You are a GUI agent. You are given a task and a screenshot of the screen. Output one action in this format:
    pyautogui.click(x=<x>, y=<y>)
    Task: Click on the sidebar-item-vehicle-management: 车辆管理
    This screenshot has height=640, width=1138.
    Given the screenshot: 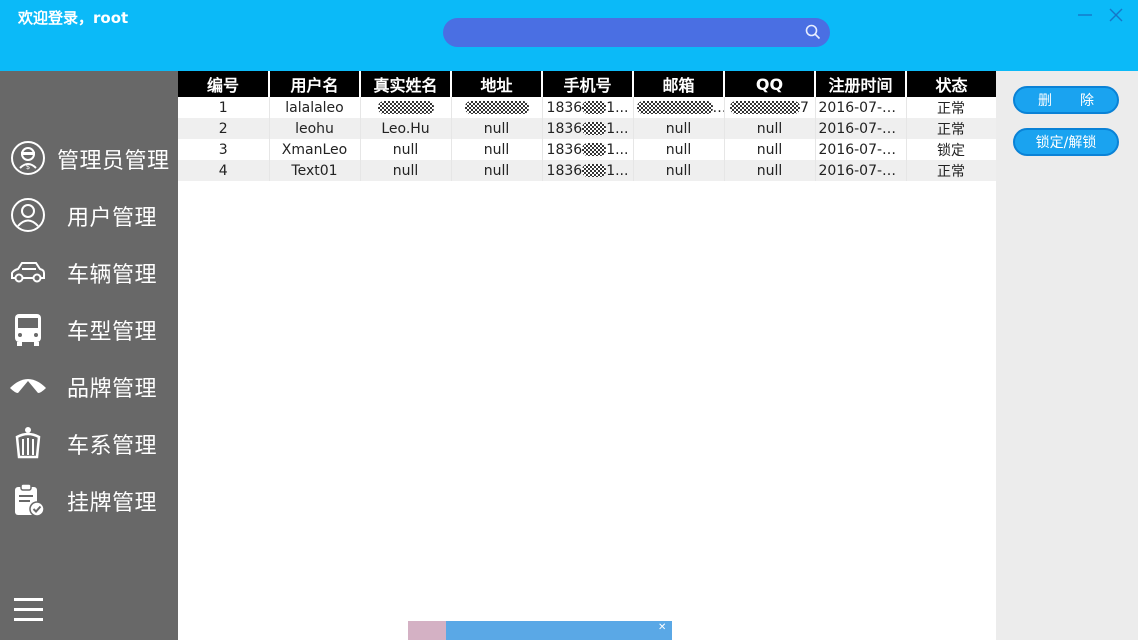 What is the action you would take?
    pyautogui.click(x=89, y=271)
    